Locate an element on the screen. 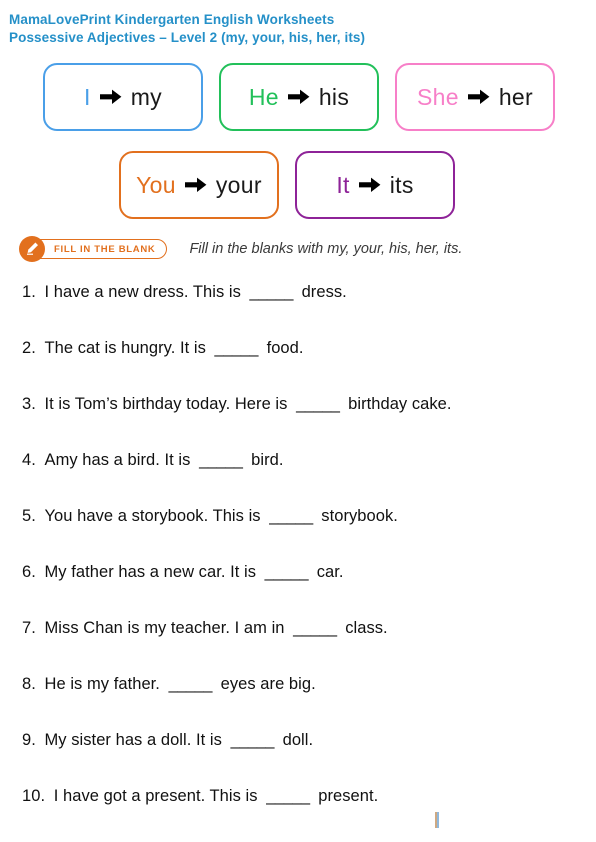 Image resolution: width=596 pixels, height=842 pixels. question-text-before: Miss Chan is my teacher. I am in is located at coordinates (164, 628).